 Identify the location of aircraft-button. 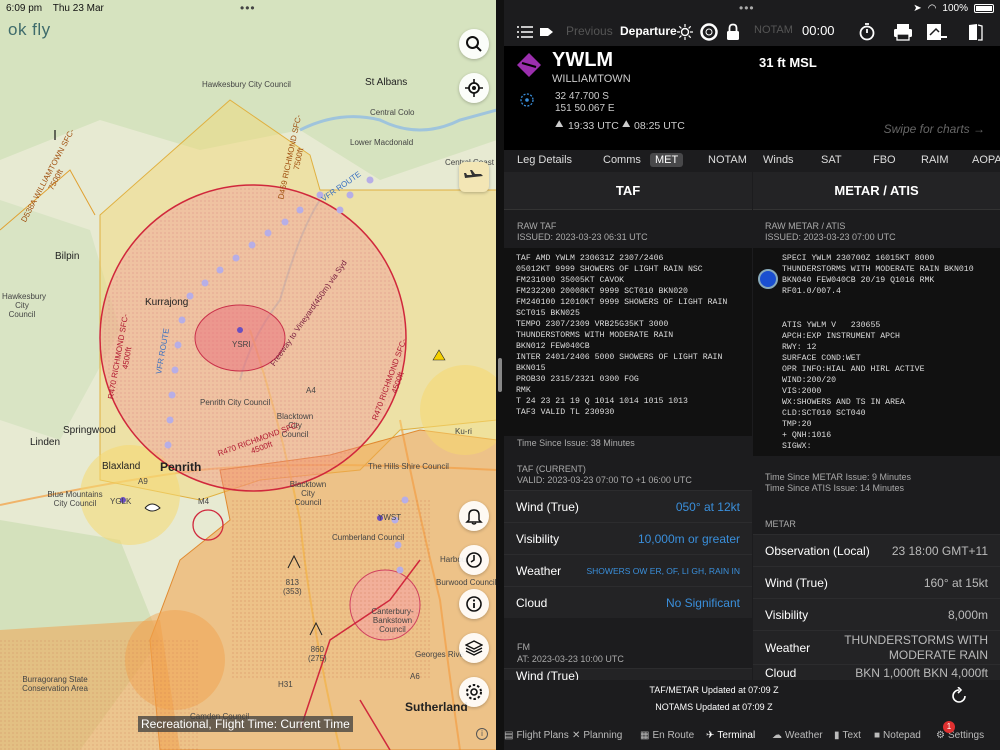
(474, 177).